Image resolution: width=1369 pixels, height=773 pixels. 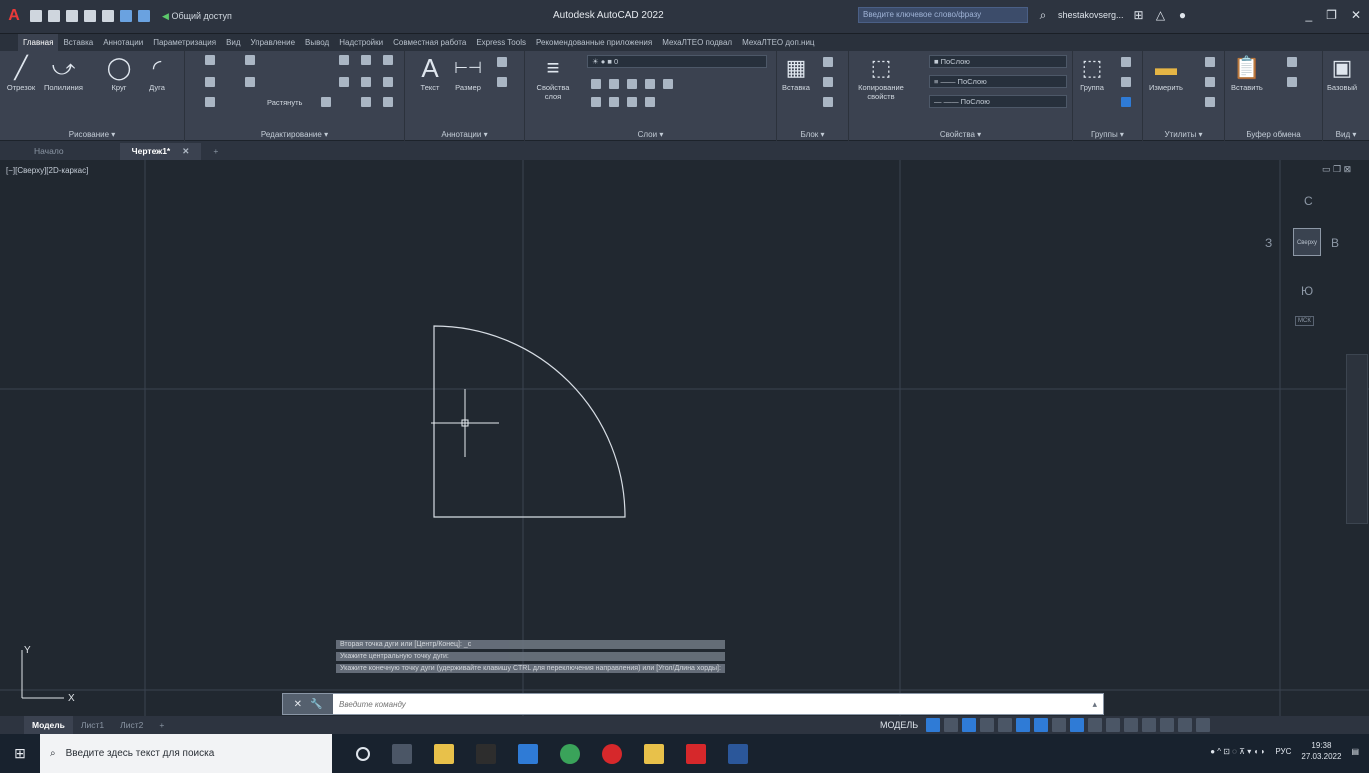 What do you see at coordinates (1166, 72) in the screenshot?
I see `measure-tool: ▬ Измерить` at bounding box center [1166, 72].